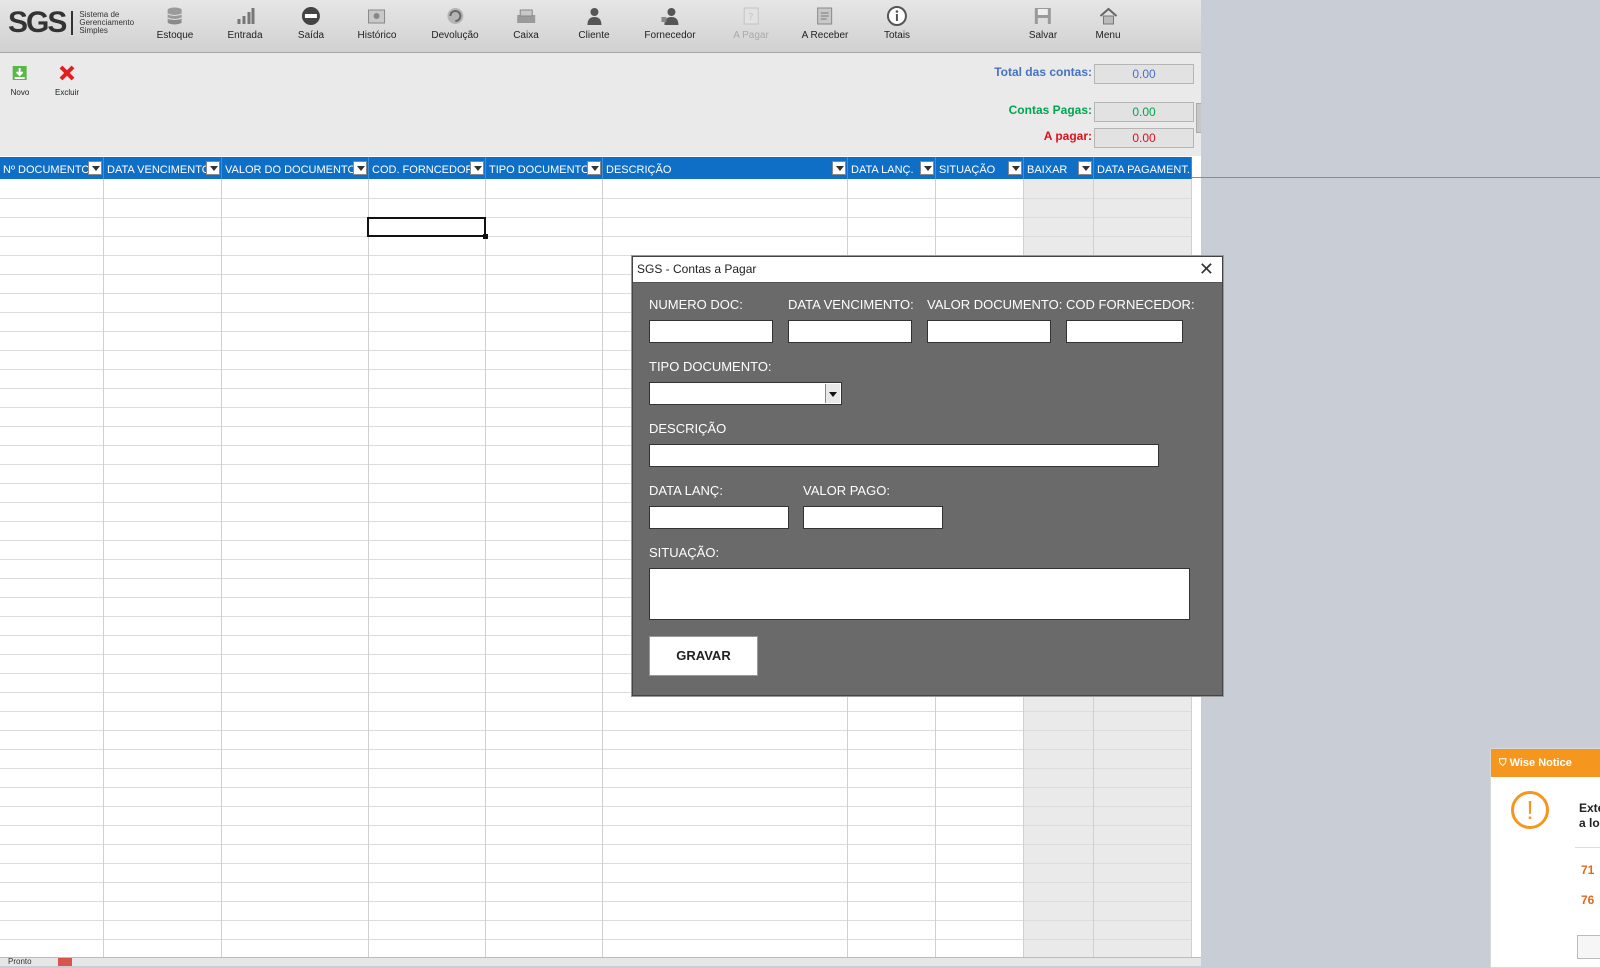  I want to click on notice-text-line1: Exte, so click(1589, 808).